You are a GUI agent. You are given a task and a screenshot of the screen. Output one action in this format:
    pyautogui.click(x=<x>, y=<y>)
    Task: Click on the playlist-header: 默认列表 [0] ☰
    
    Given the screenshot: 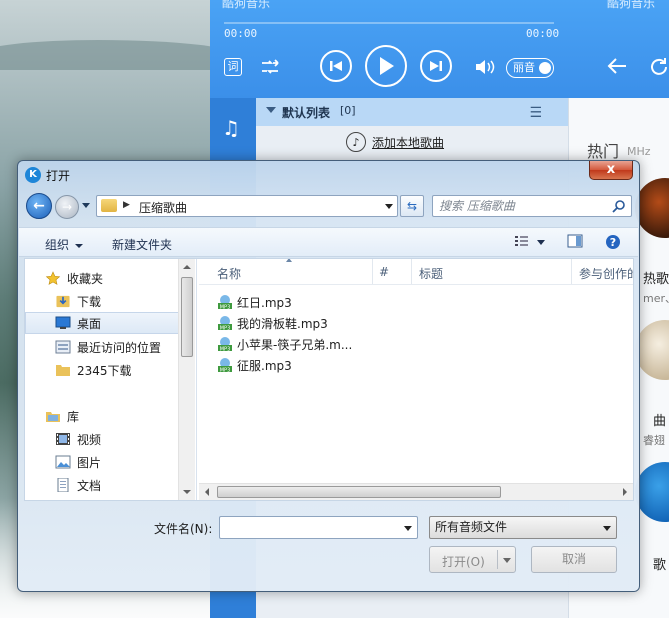 What is the action you would take?
    pyautogui.click(x=412, y=112)
    